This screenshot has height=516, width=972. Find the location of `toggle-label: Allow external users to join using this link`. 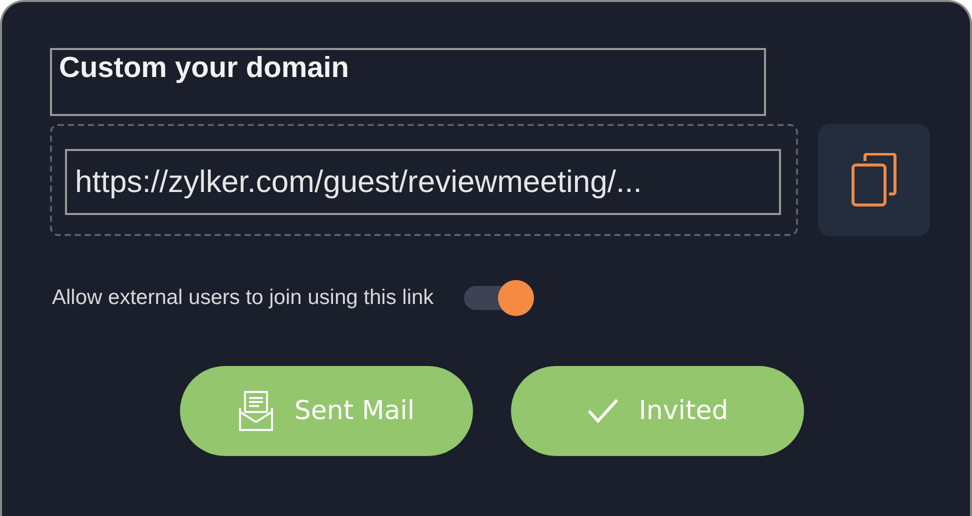

toggle-label: Allow external users to join using this link is located at coordinates (243, 298).